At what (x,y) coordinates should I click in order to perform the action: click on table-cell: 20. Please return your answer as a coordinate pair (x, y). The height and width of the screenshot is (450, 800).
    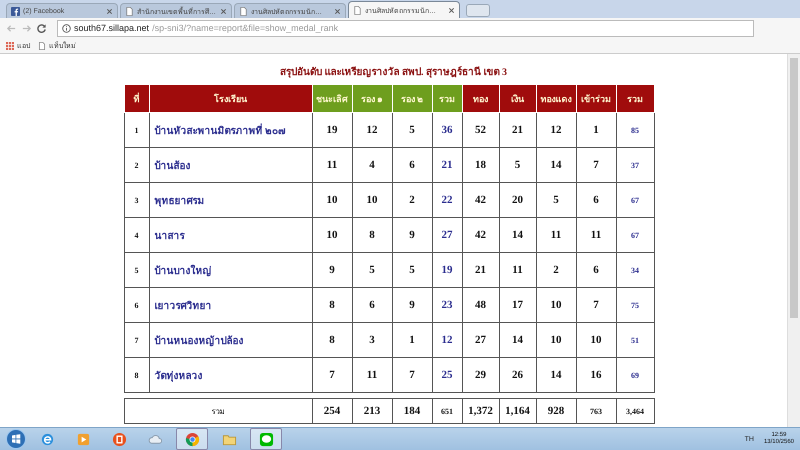
    Looking at the image, I should click on (517, 200).